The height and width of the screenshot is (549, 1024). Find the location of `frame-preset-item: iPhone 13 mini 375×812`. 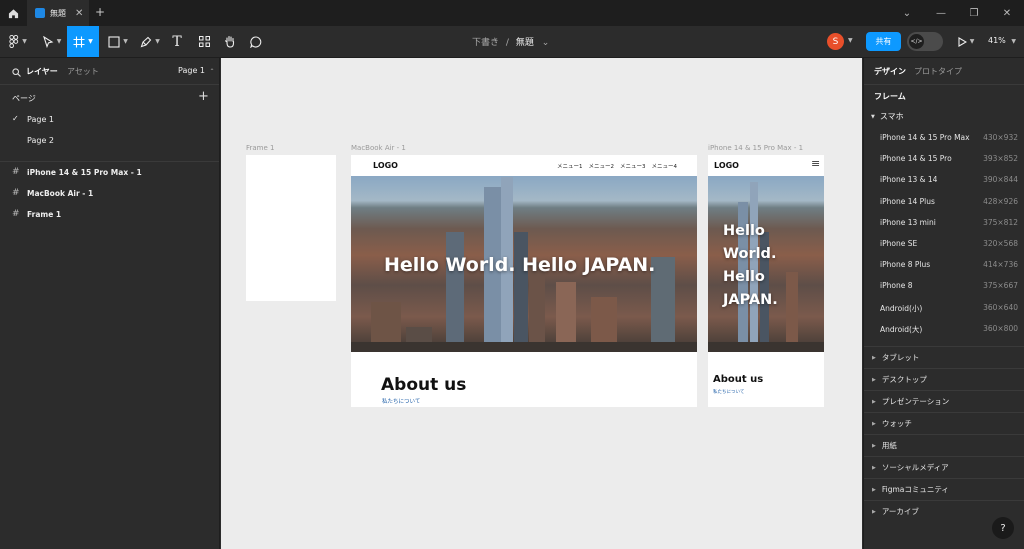

frame-preset-item: iPhone 13 mini 375×812 is located at coordinates (944, 225).